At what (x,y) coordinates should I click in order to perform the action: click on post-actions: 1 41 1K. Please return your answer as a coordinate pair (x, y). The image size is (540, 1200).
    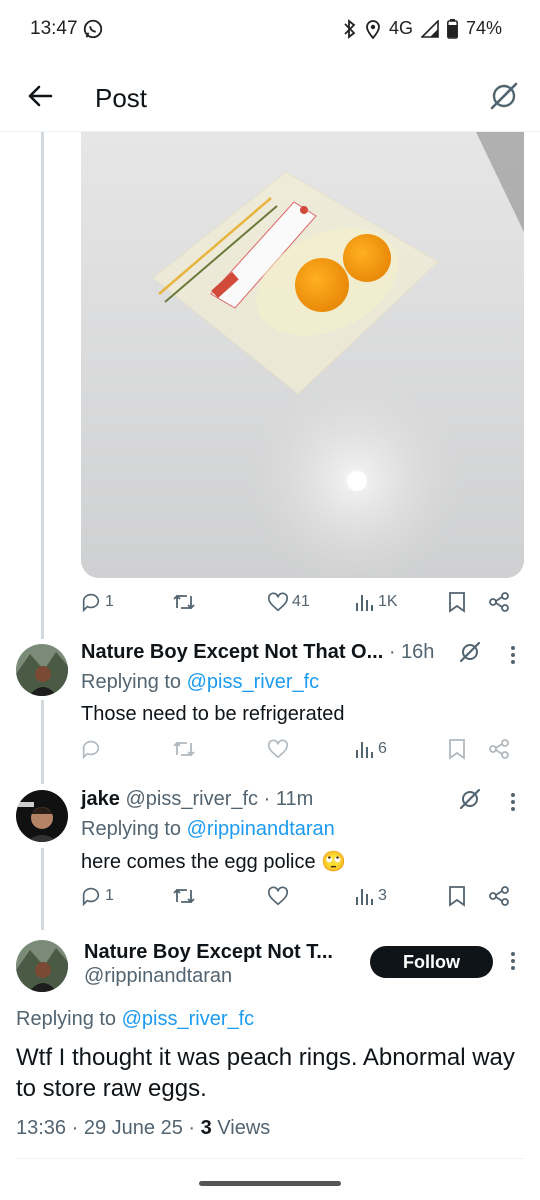
    Looking at the image, I should click on (300, 606).